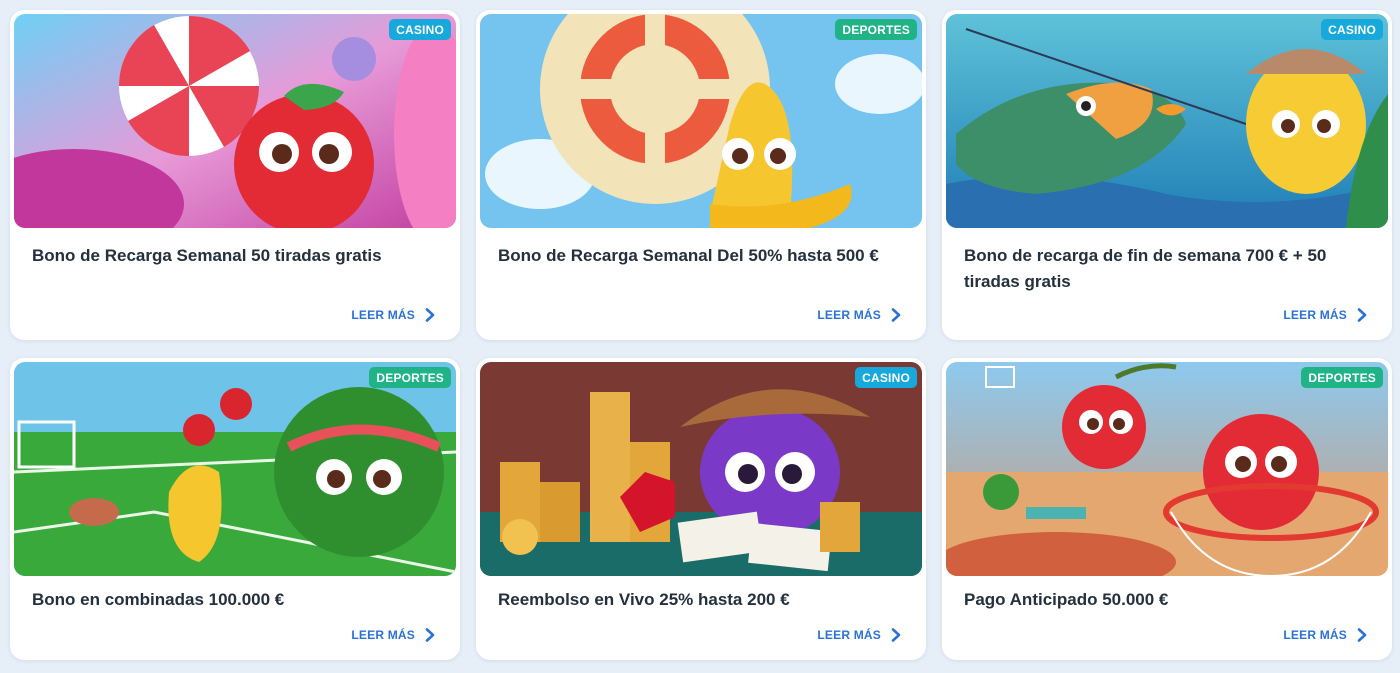  Describe the element at coordinates (644, 599) in the screenshot. I see `promo-title: Reembolso en Vivo 25% hasta 200 €` at that location.